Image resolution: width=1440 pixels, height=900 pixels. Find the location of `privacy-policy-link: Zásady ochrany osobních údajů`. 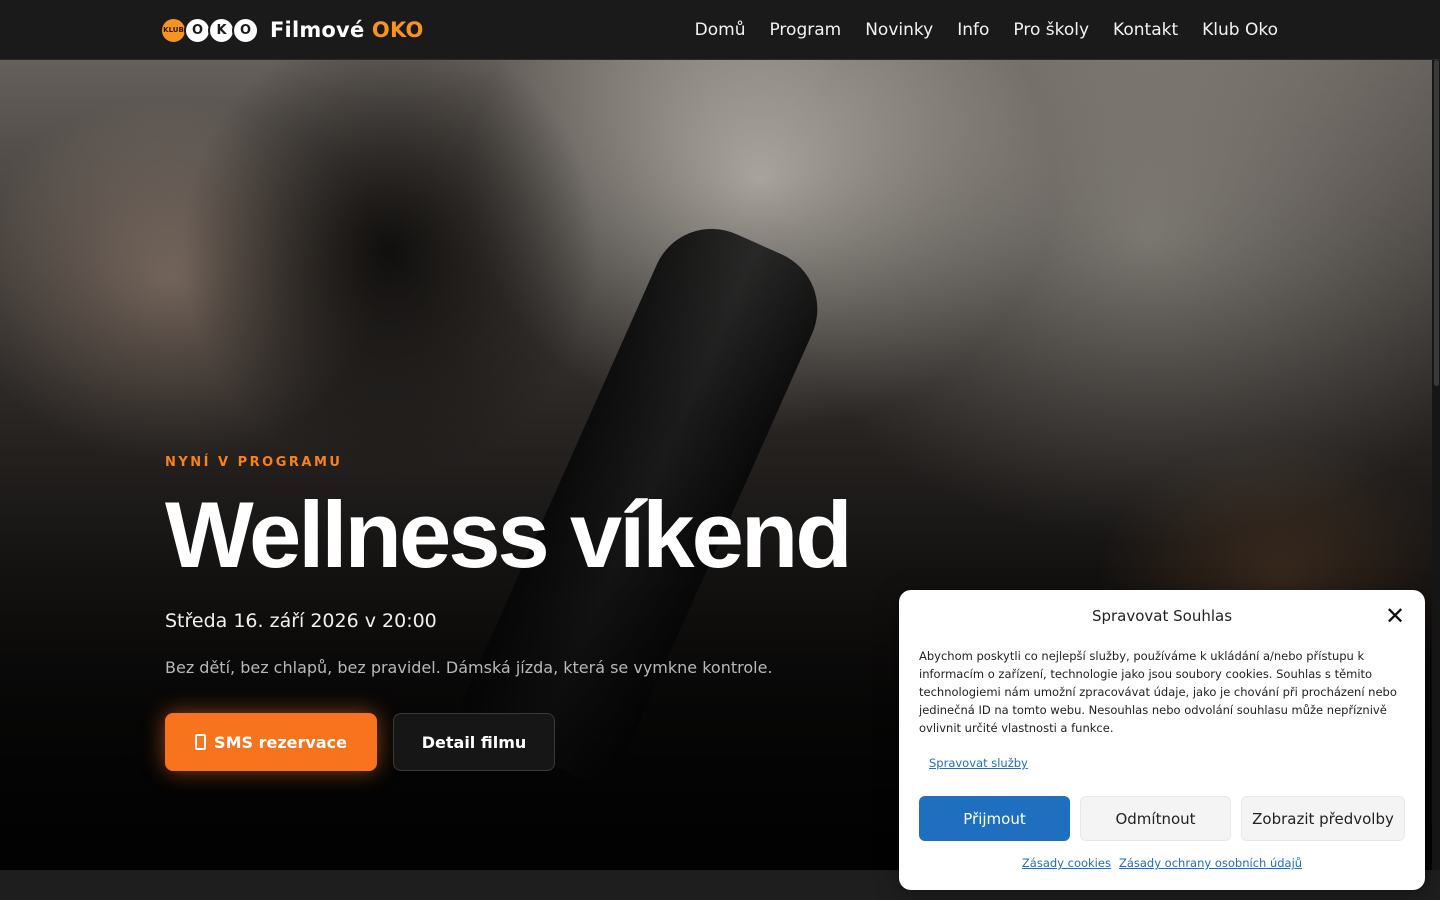

privacy-policy-link: Zásady ochrany osobních údajů is located at coordinates (1210, 863).